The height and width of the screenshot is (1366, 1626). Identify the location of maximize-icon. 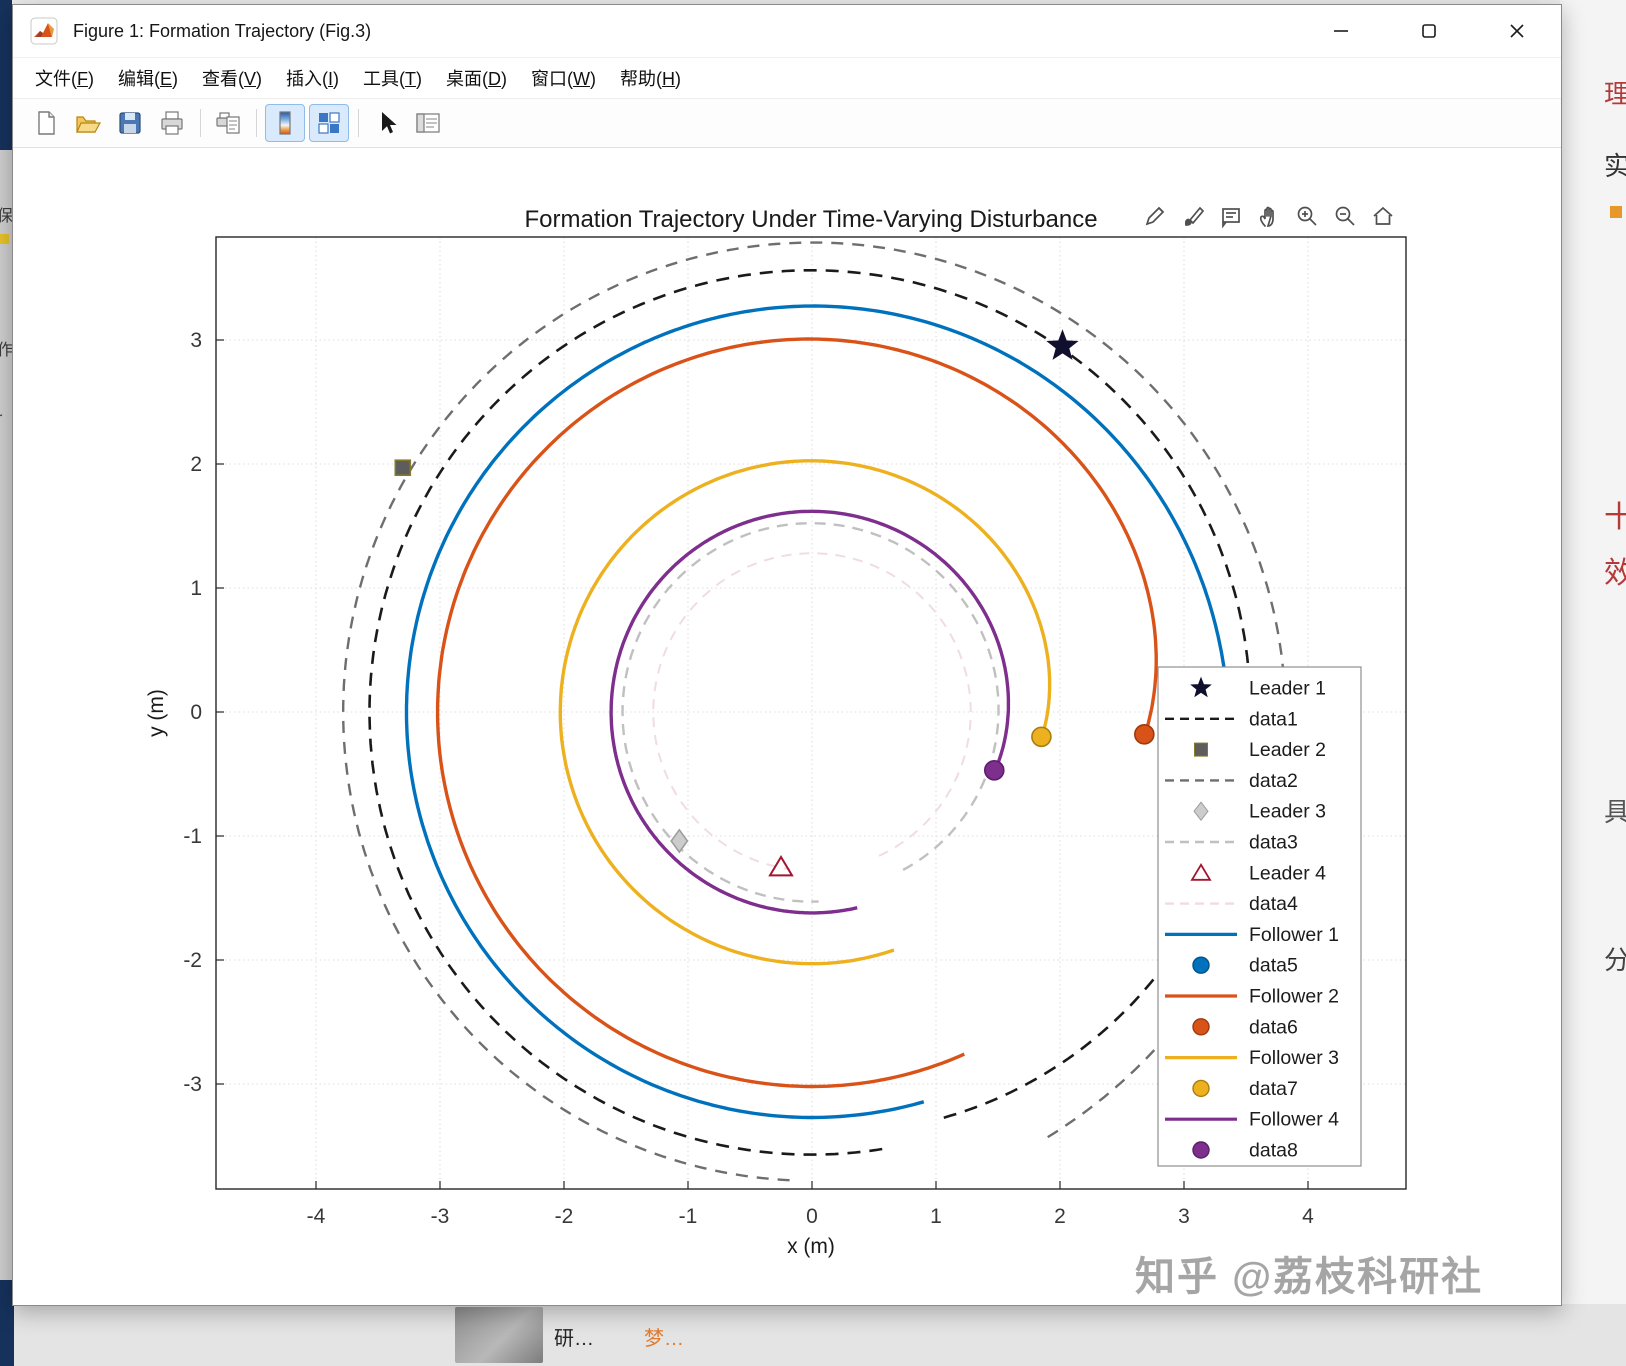
(1429, 31).